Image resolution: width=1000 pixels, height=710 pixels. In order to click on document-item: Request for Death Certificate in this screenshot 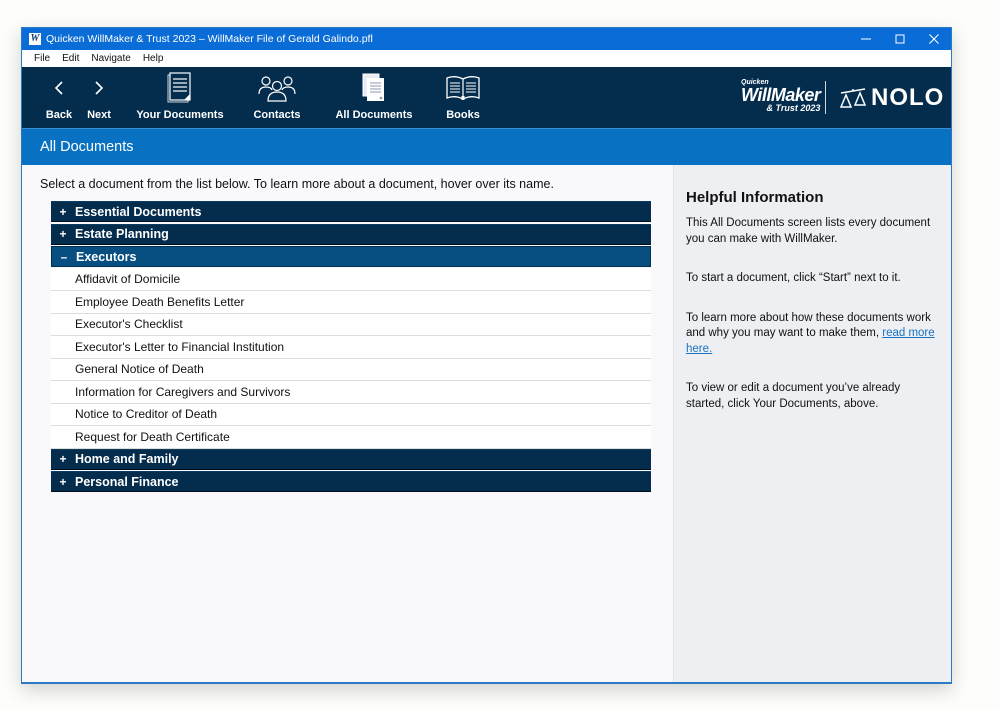, I will do `click(351, 437)`.